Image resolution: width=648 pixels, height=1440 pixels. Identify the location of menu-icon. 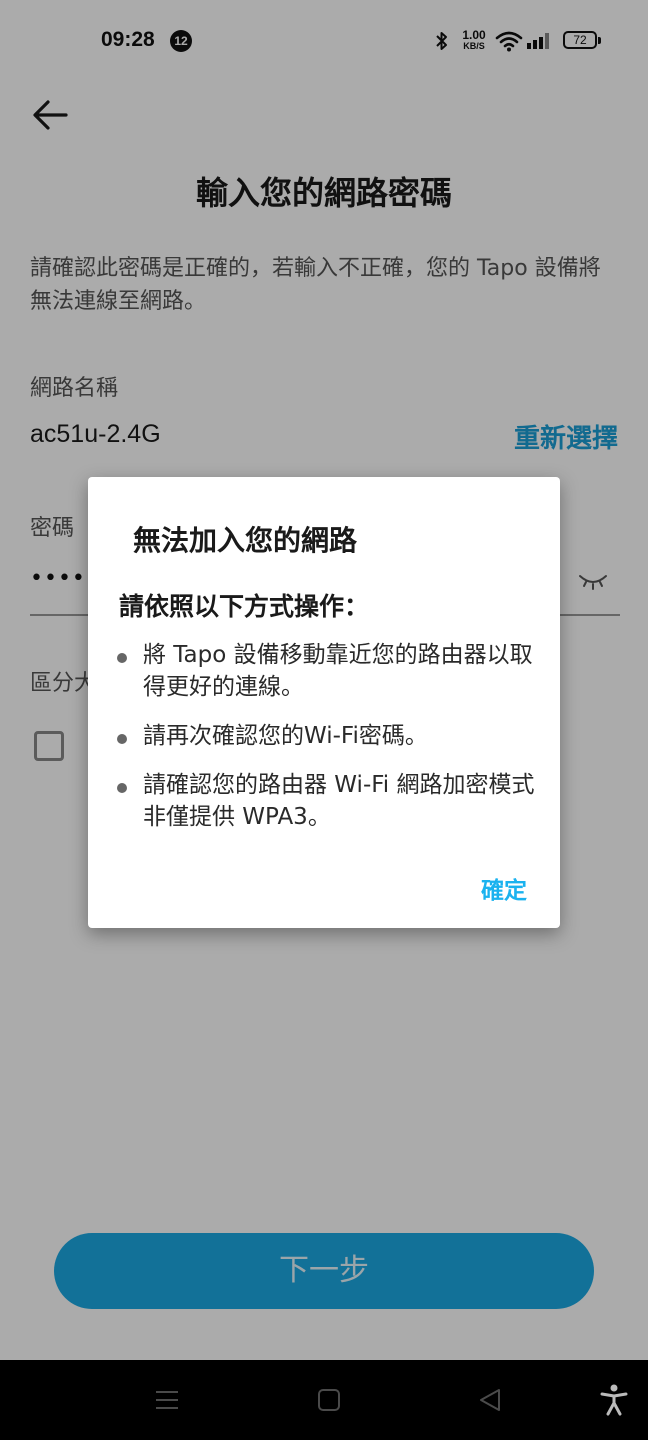
(167, 1400).